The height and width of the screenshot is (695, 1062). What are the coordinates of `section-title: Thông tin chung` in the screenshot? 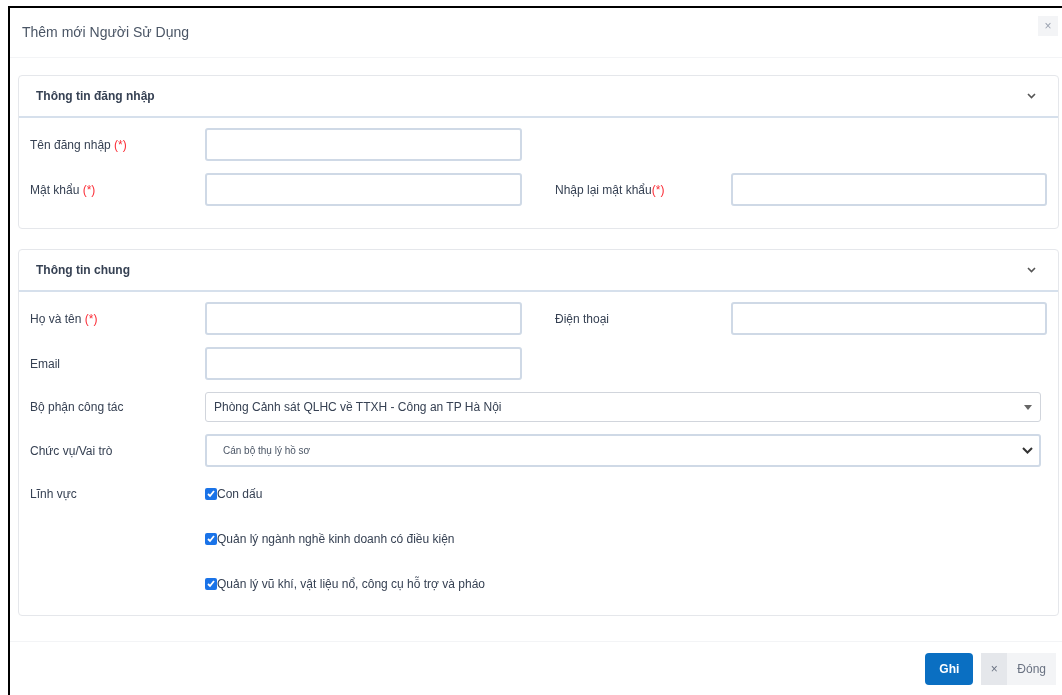 It's located at (83, 270).